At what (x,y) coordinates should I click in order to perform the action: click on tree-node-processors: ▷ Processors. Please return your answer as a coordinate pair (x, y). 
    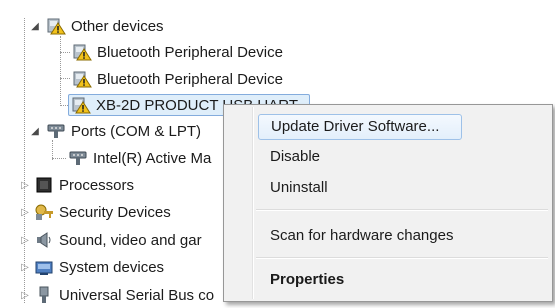
    Looking at the image, I should click on (78, 185).